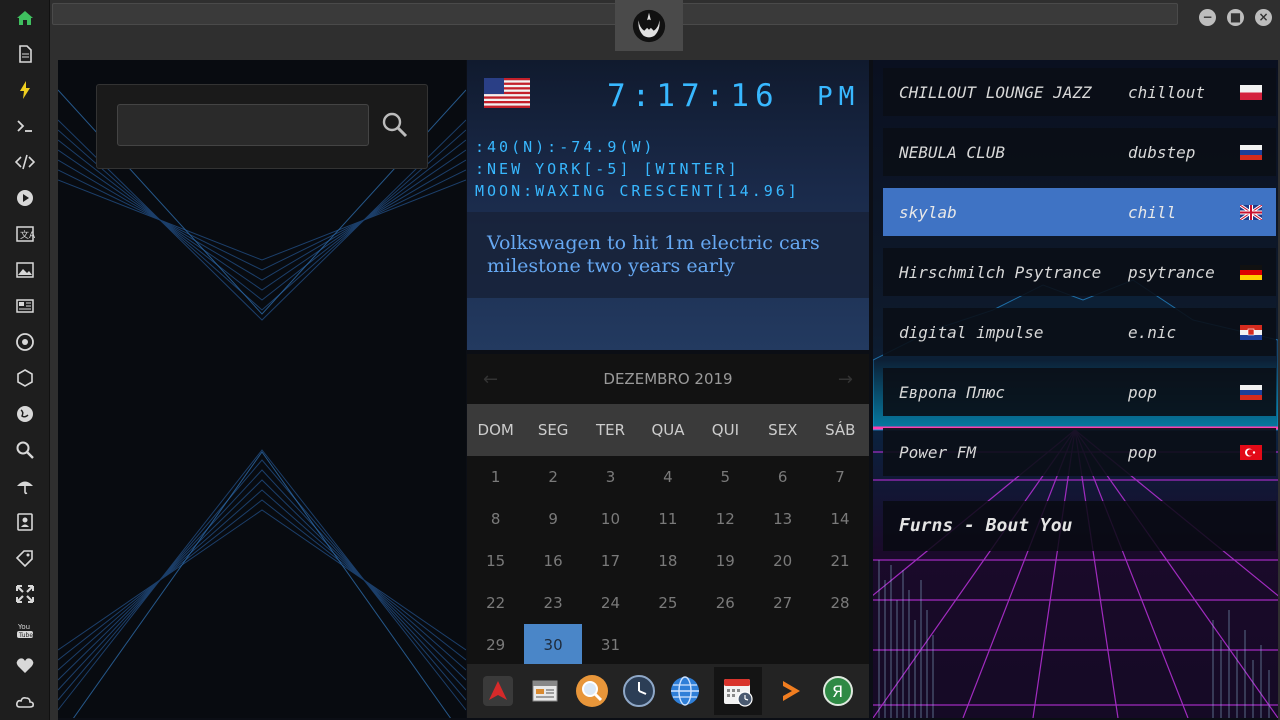  I want to click on calendar-week-row: 8 9 10 11 12 13 14, so click(668, 519).